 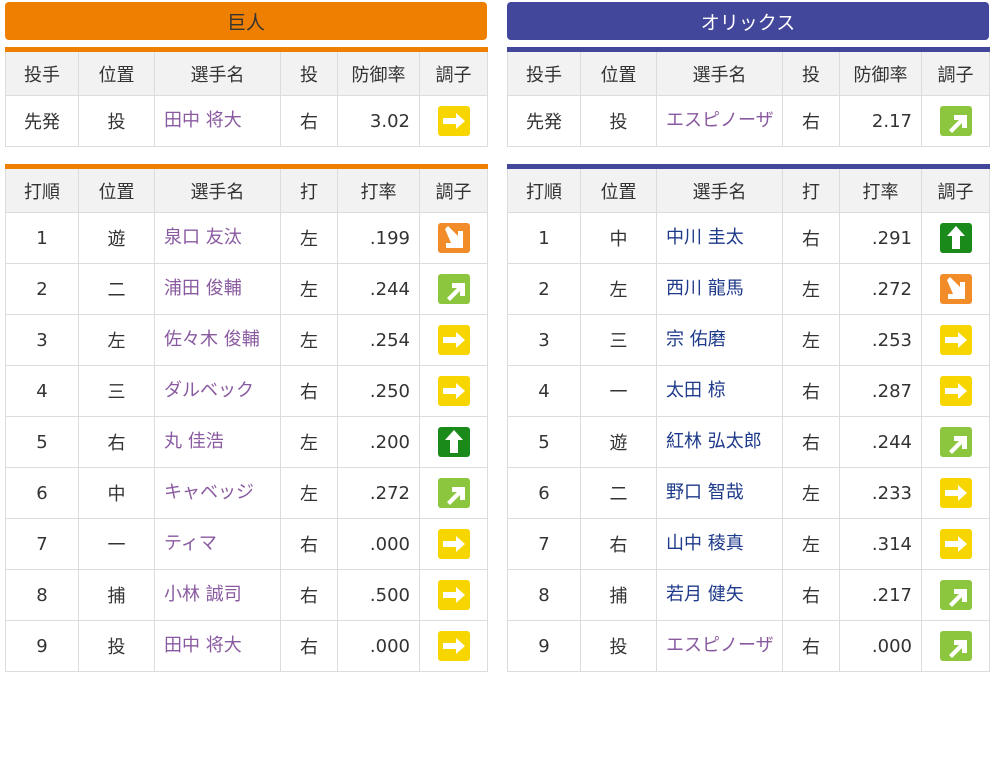 What do you see at coordinates (880, 391) in the screenshot?
I see `batting-average: .287` at bounding box center [880, 391].